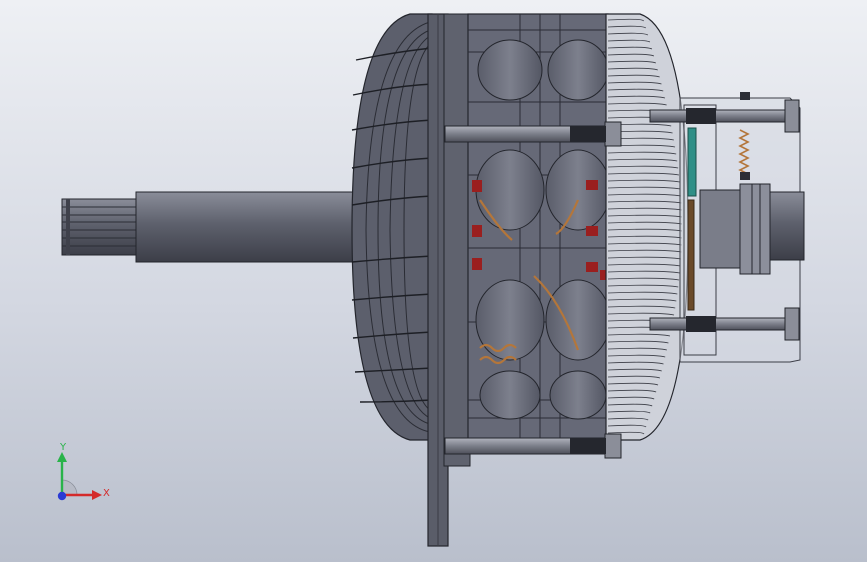  What do you see at coordinates (449, 280) in the screenshot?
I see `front-flange` at bounding box center [449, 280].